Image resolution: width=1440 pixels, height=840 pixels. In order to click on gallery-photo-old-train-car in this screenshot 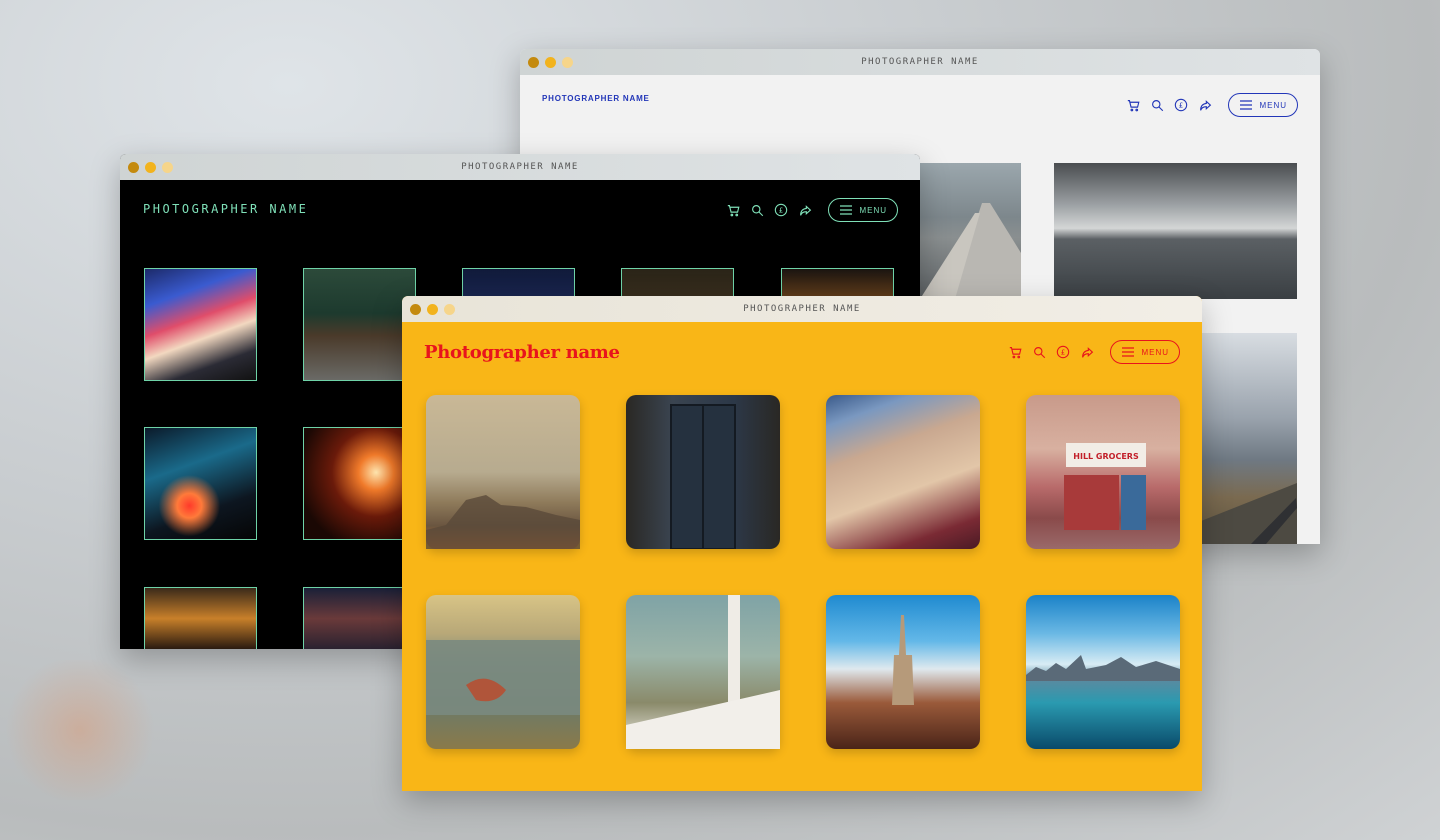, I will do `click(503, 672)`.